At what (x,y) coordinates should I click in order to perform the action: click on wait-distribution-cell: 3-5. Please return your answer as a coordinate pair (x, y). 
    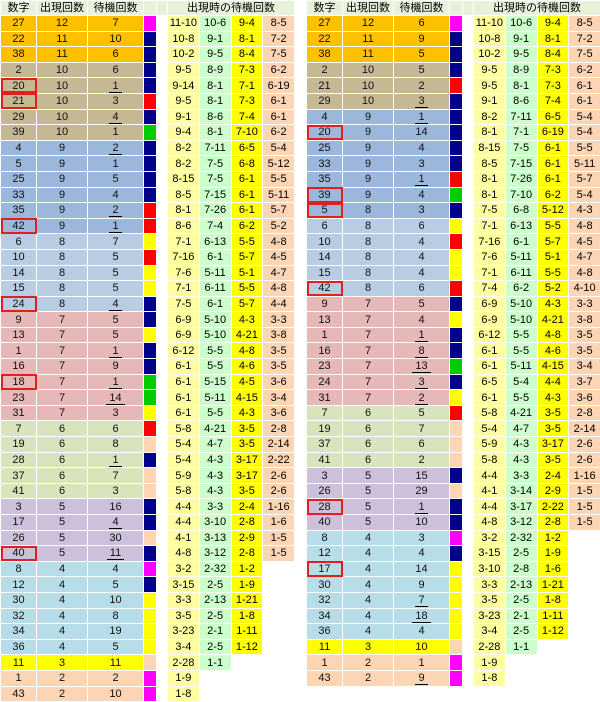
    Looking at the image, I should click on (247, 491).